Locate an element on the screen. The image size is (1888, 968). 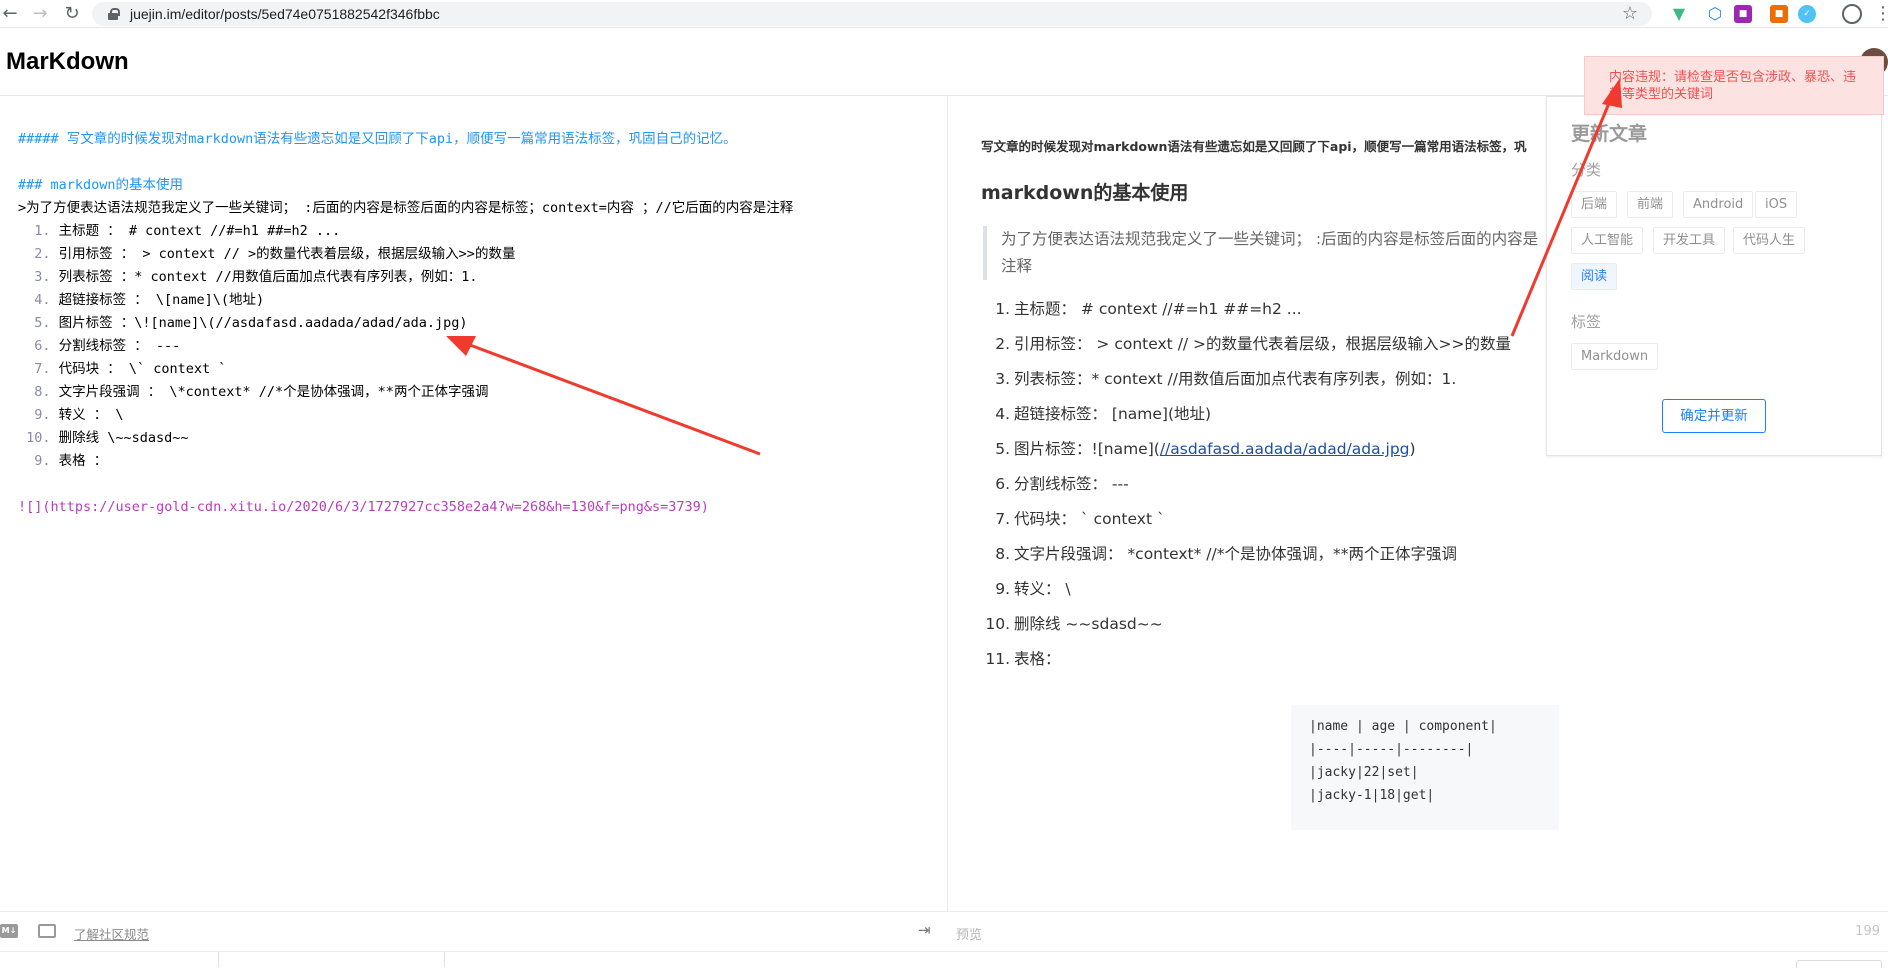
preview-quote-text: 为了方便表达语法规范我定义了一些关键词； :后面的内容是标签后面的内容是 is located at coordinates (1270, 239).